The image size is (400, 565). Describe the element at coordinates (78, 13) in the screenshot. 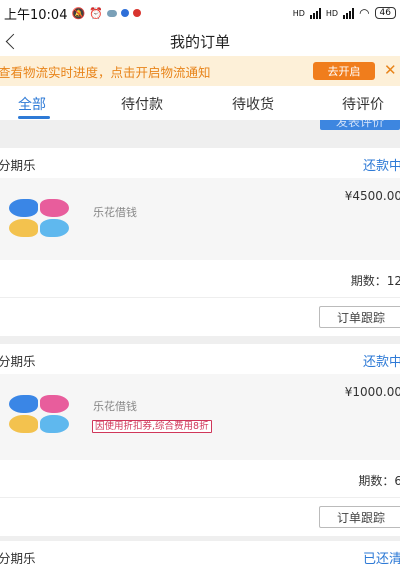

I see `mute-icon: 🔕` at that location.